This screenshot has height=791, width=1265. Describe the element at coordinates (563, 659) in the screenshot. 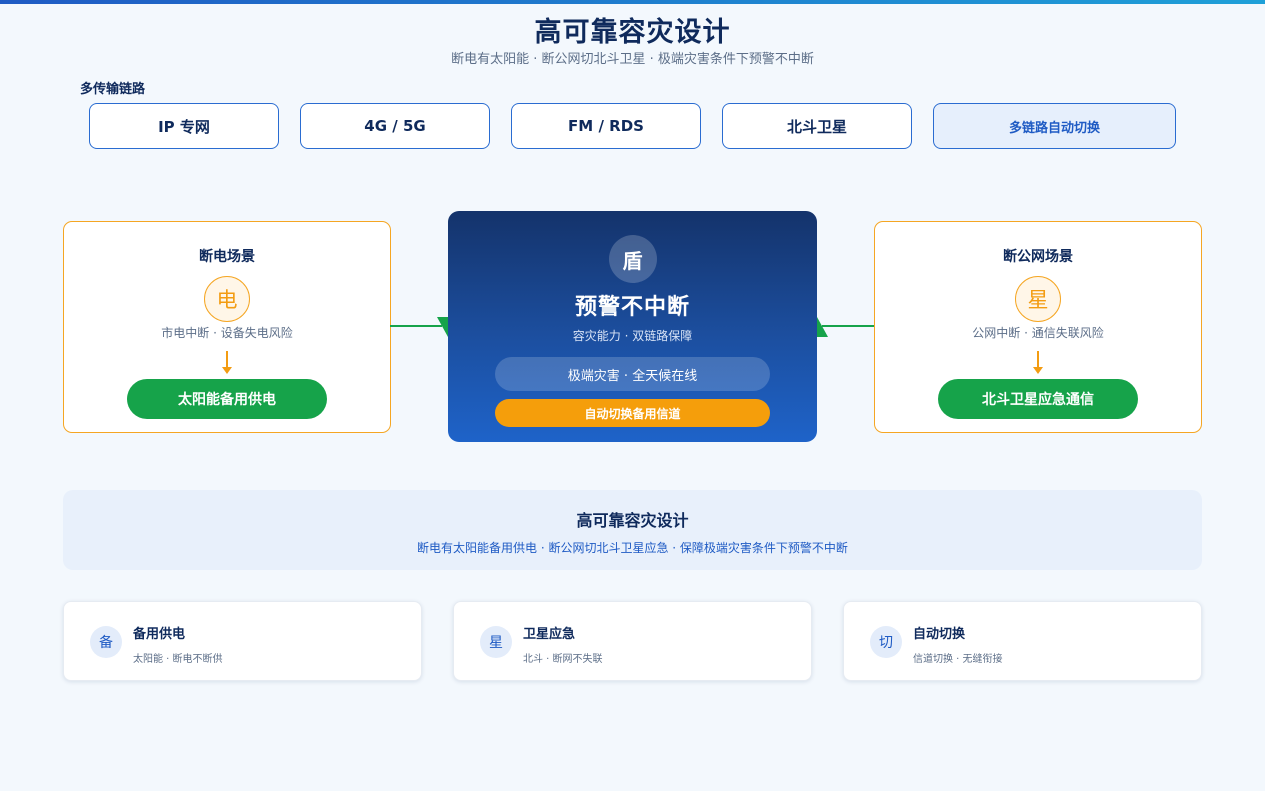

I see `feature-desc: 北斗 · 断网不失联` at that location.